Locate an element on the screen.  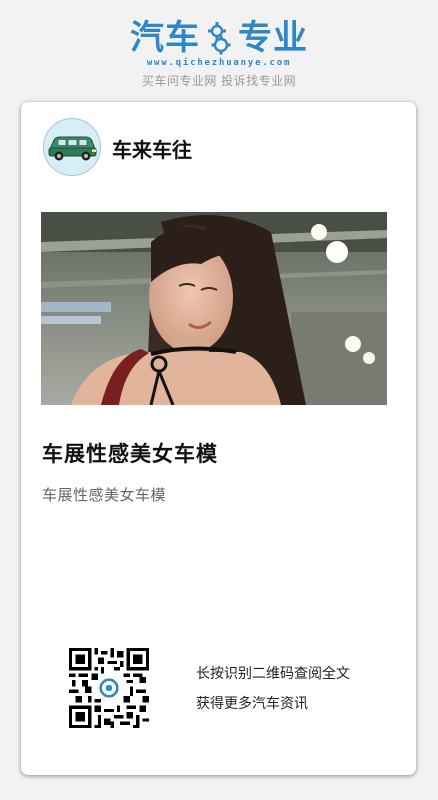
qr-hint-line1: 长按识别二维码查阅全文 is located at coordinates (273, 674).